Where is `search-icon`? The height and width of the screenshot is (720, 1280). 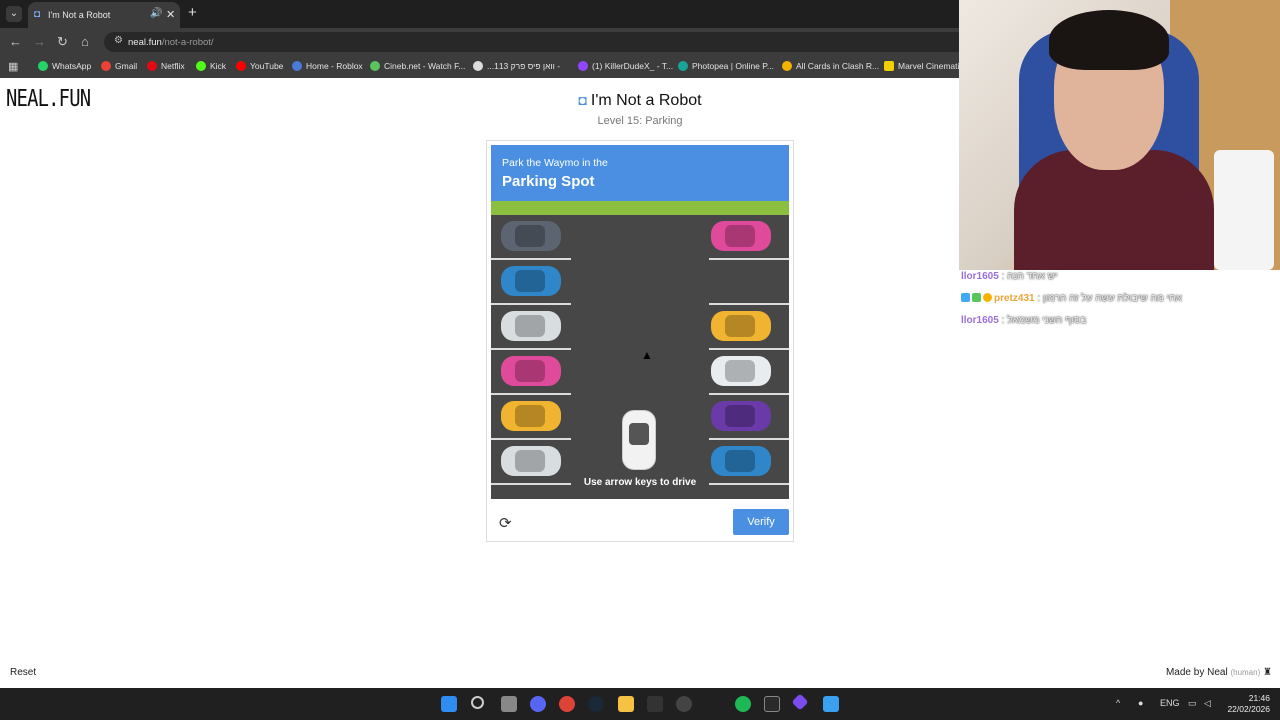
search-icon is located at coordinates (477, 702).